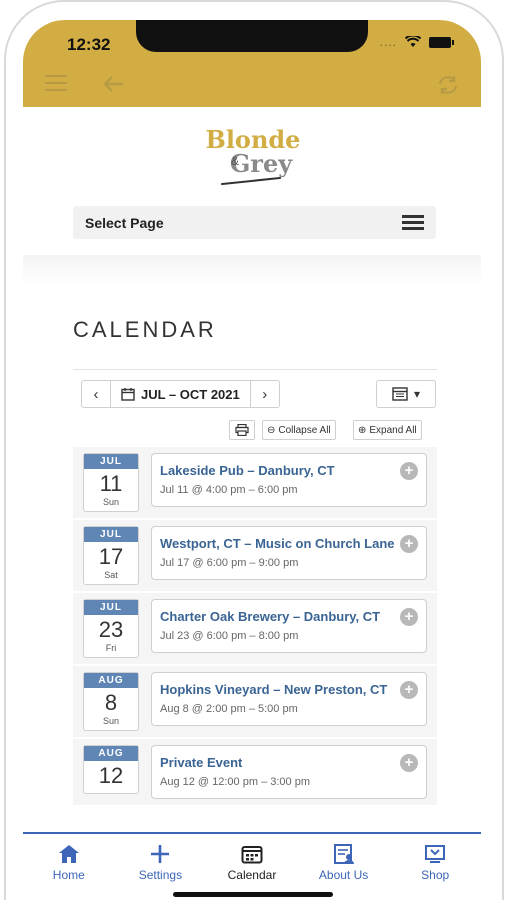  What do you see at coordinates (69, 854) in the screenshot?
I see `home-icon` at bounding box center [69, 854].